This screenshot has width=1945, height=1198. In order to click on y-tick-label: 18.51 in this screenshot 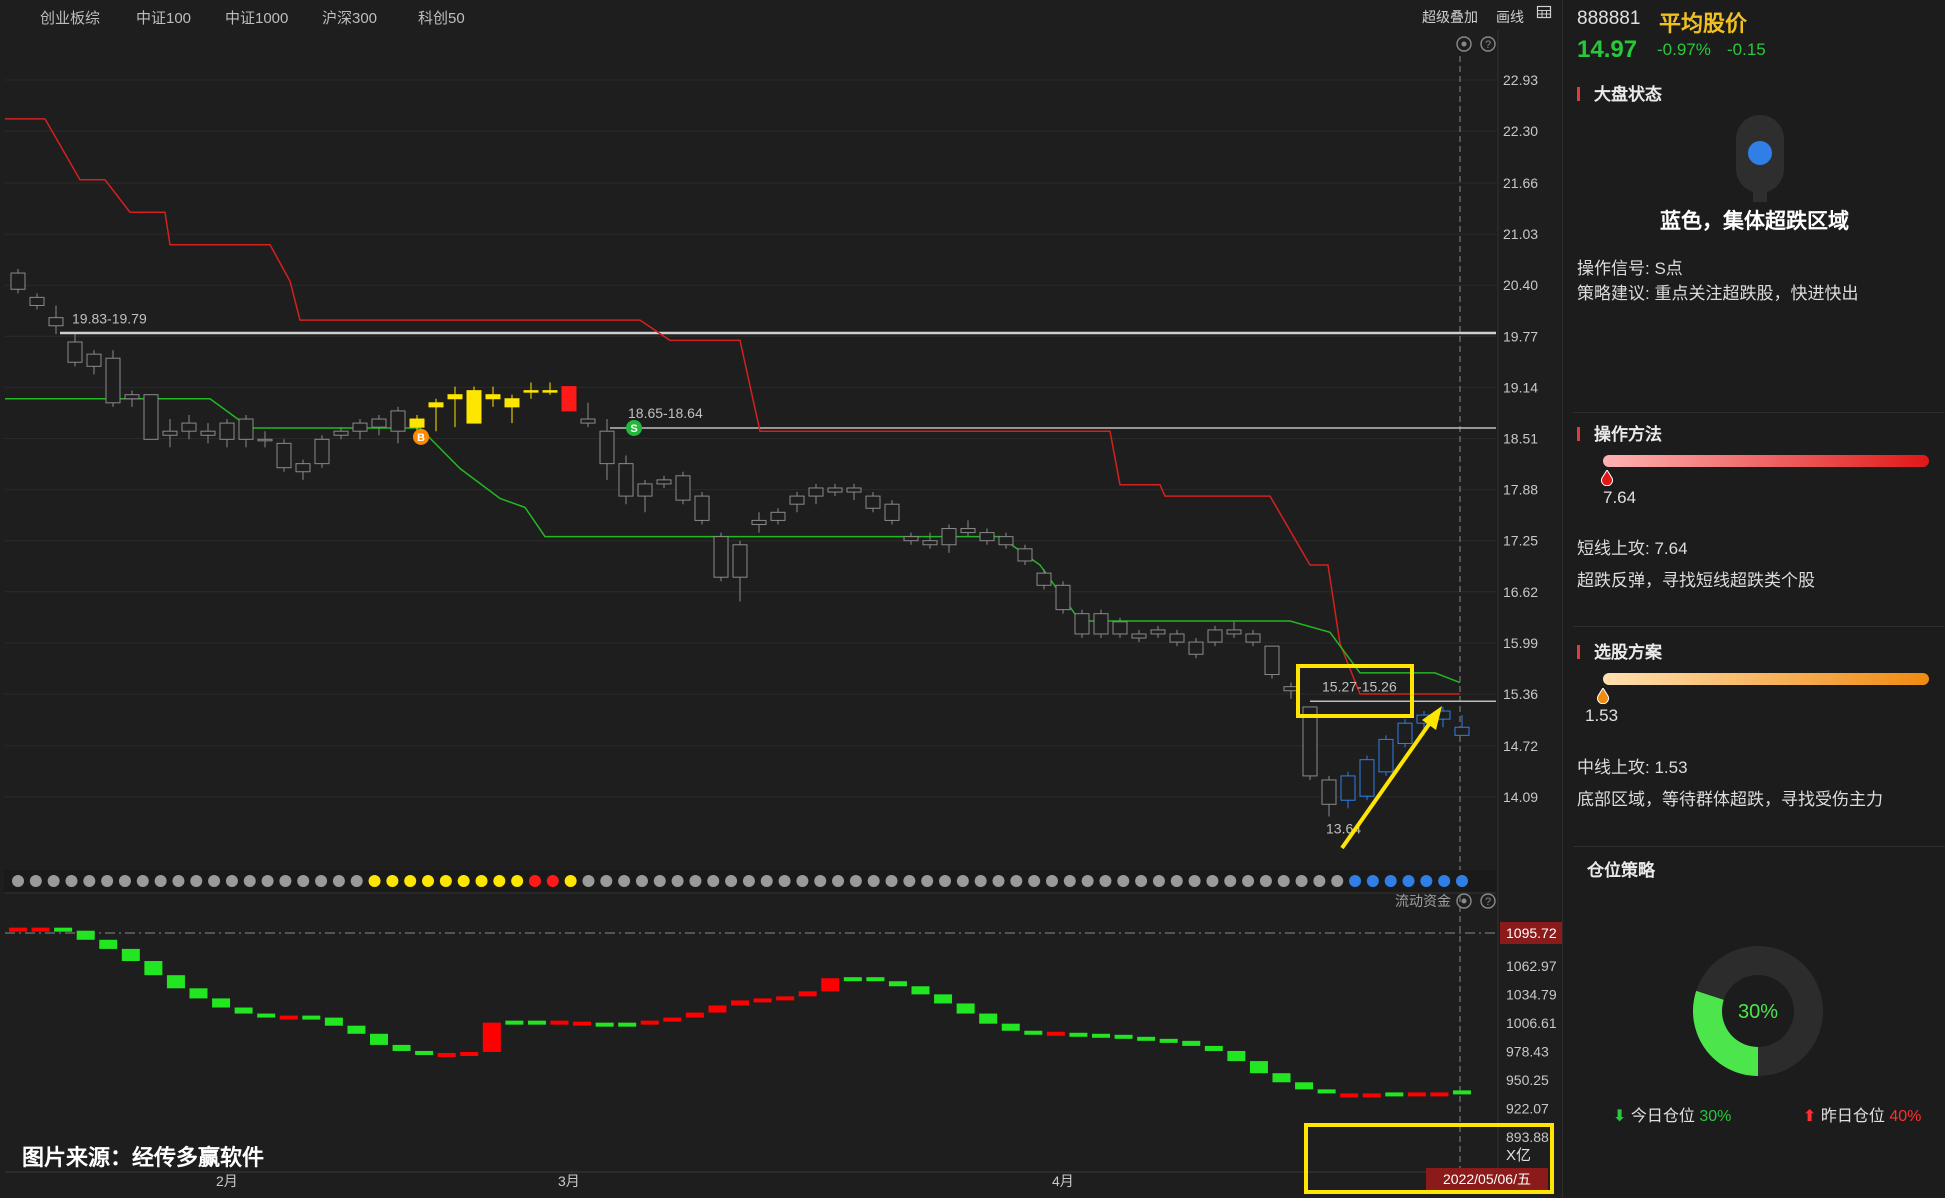, I will do `click(1520, 439)`.